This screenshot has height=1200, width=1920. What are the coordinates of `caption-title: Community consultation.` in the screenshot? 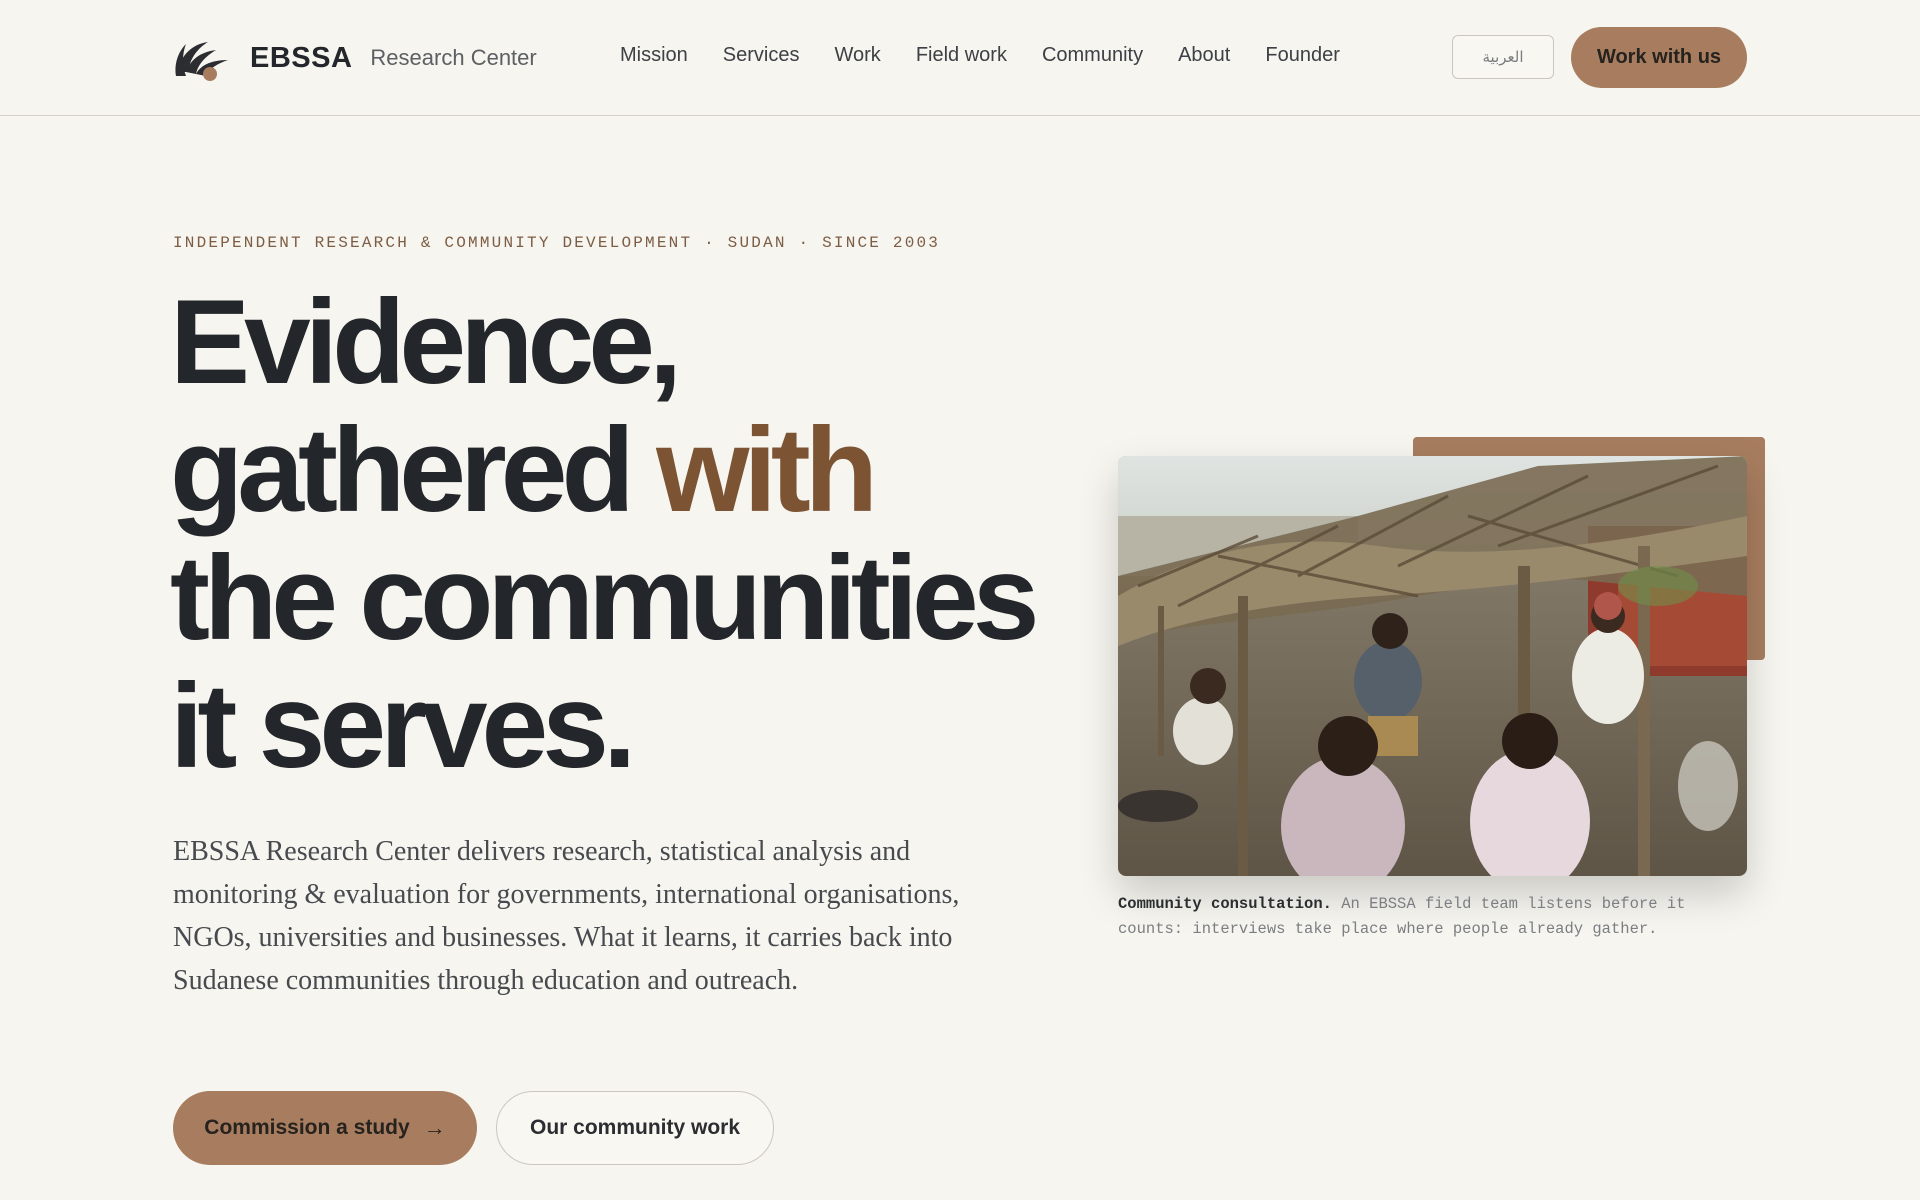 It's located at (1225, 904).